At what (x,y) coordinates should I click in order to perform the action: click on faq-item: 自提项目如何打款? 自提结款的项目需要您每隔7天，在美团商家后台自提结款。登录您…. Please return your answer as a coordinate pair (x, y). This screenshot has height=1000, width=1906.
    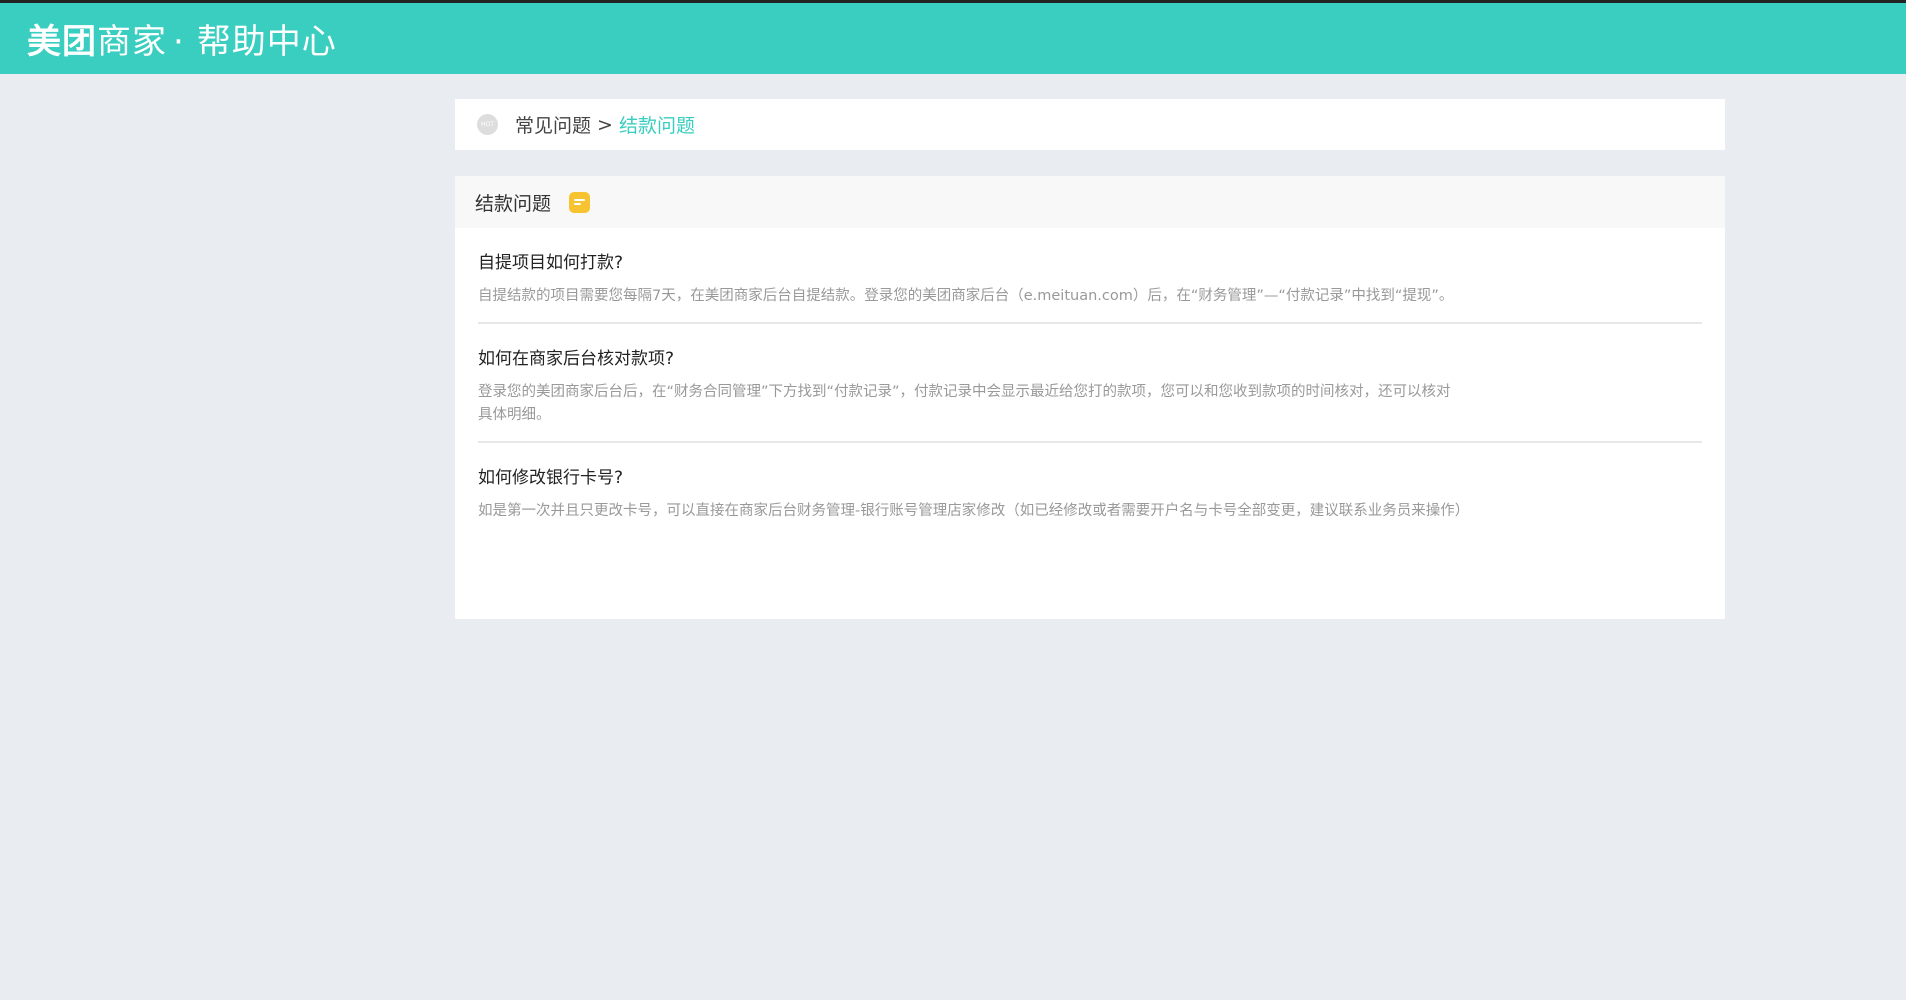
    Looking at the image, I should click on (1090, 276).